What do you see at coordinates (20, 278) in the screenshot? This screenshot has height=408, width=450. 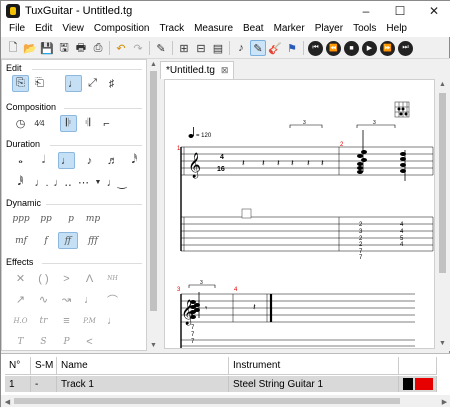 I see `dead-note-icon: ✕` at bounding box center [20, 278].